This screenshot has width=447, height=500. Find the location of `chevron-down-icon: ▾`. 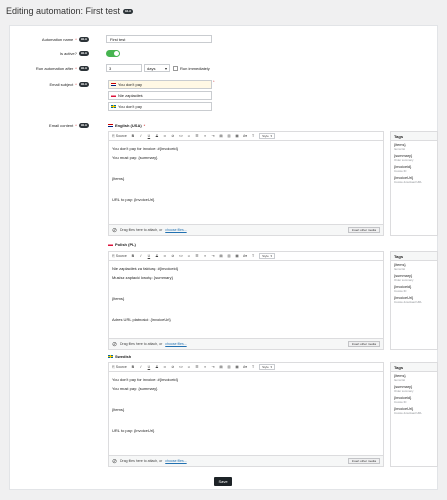

chevron-down-icon: ▾ is located at coordinates (165, 68).